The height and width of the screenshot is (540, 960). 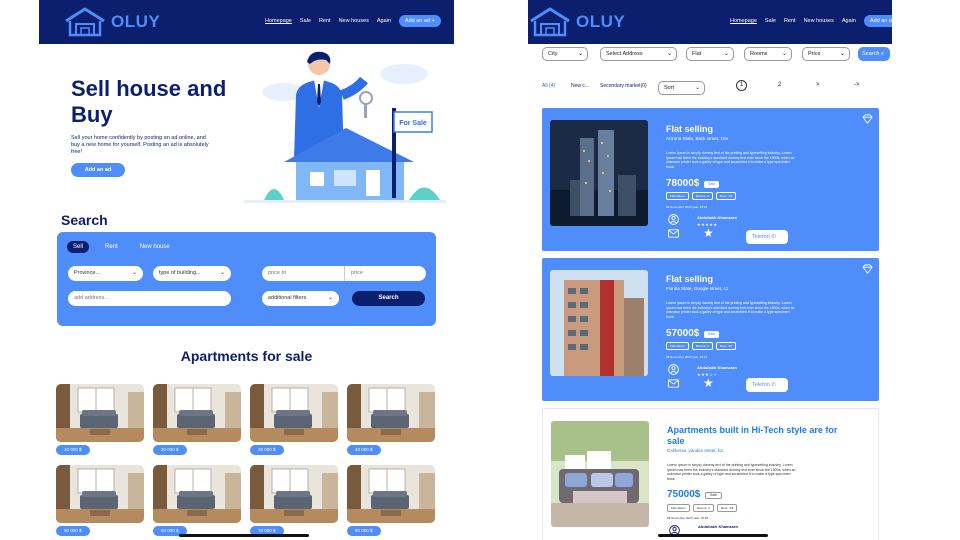 What do you see at coordinates (818, 85) in the screenshot?
I see `next-page: >` at bounding box center [818, 85].